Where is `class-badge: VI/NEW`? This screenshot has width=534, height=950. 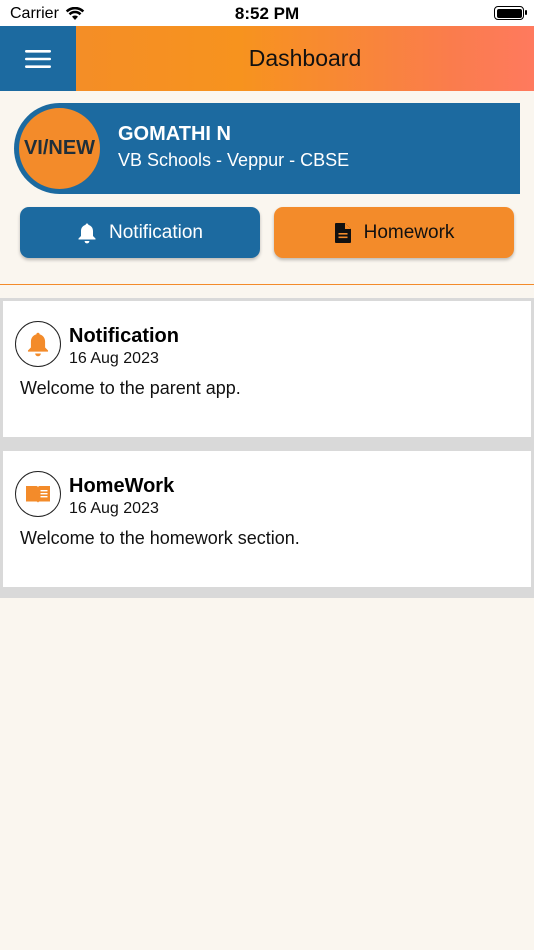
class-badge: VI/NEW is located at coordinates (59, 148).